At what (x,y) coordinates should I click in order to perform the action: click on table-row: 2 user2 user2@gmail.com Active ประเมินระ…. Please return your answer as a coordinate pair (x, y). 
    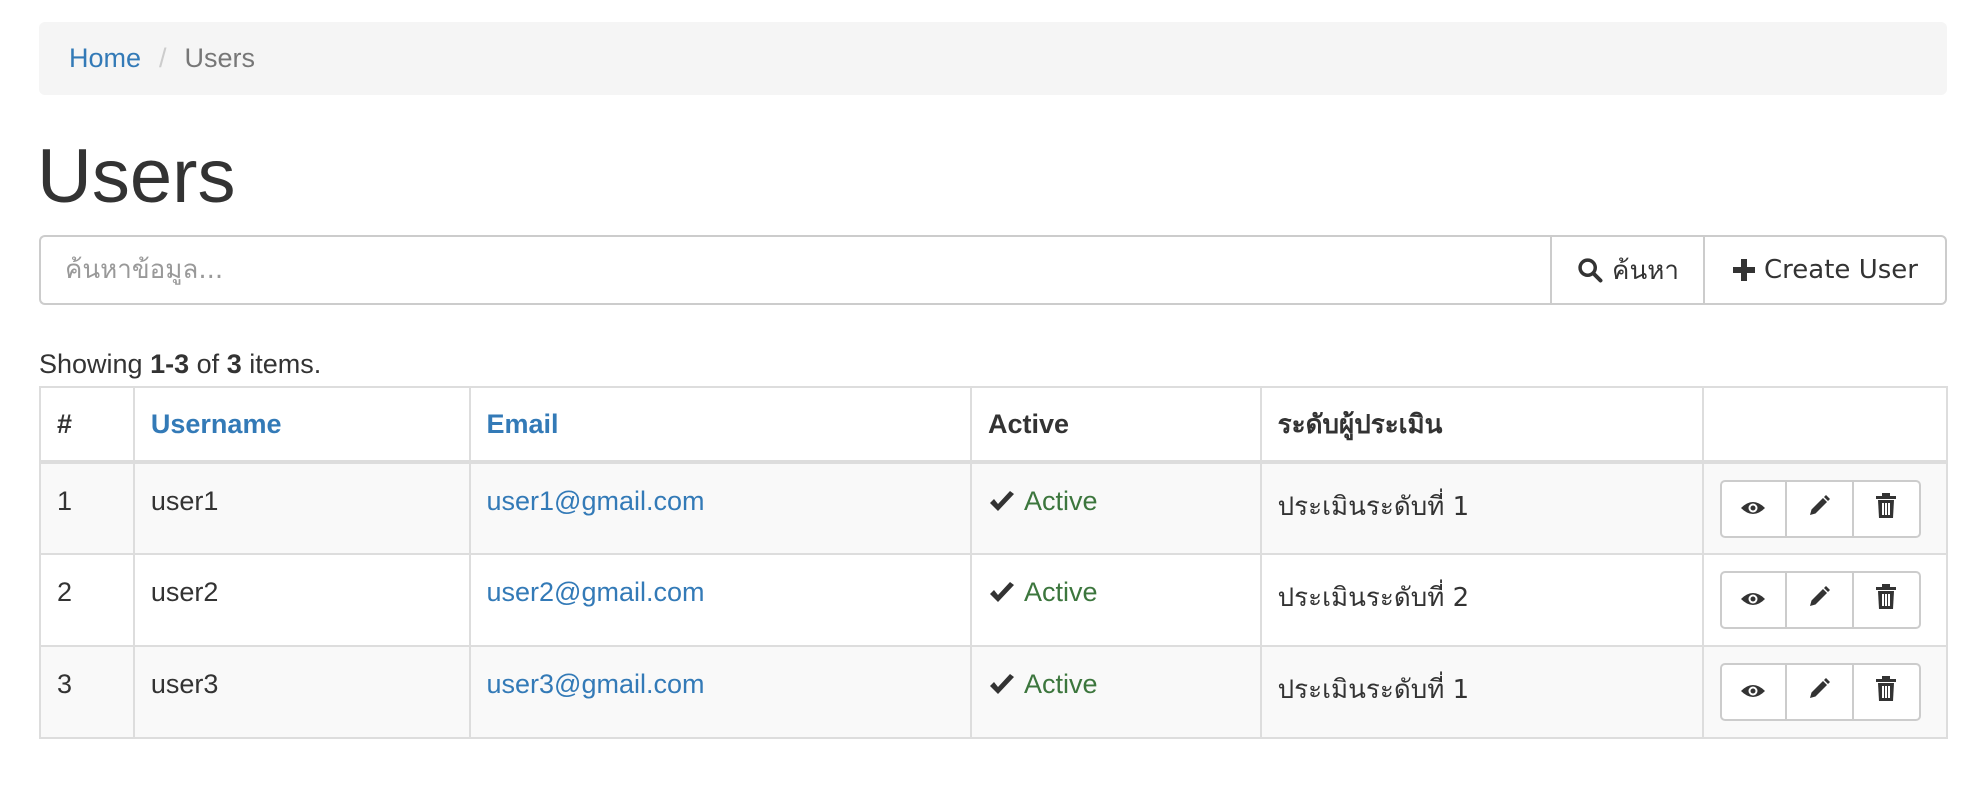
    Looking at the image, I should click on (994, 600).